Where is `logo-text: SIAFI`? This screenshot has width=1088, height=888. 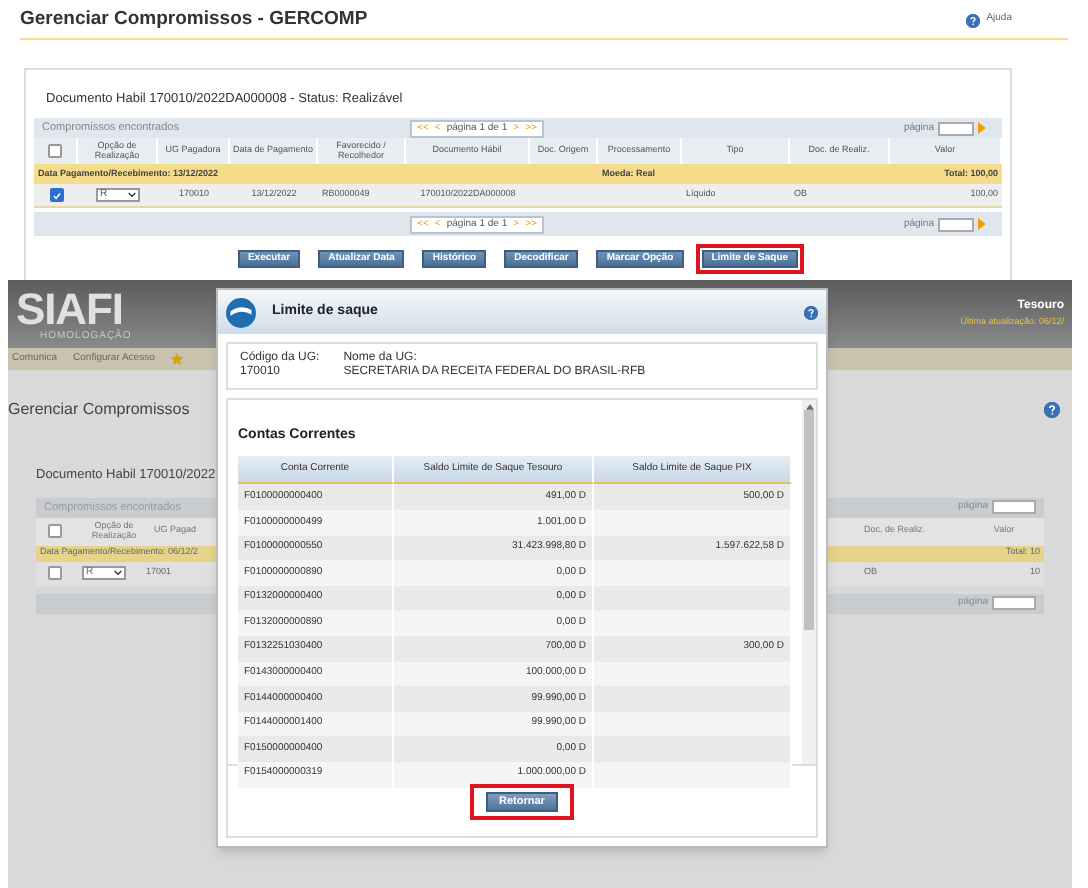 logo-text: SIAFI is located at coordinates (69, 309).